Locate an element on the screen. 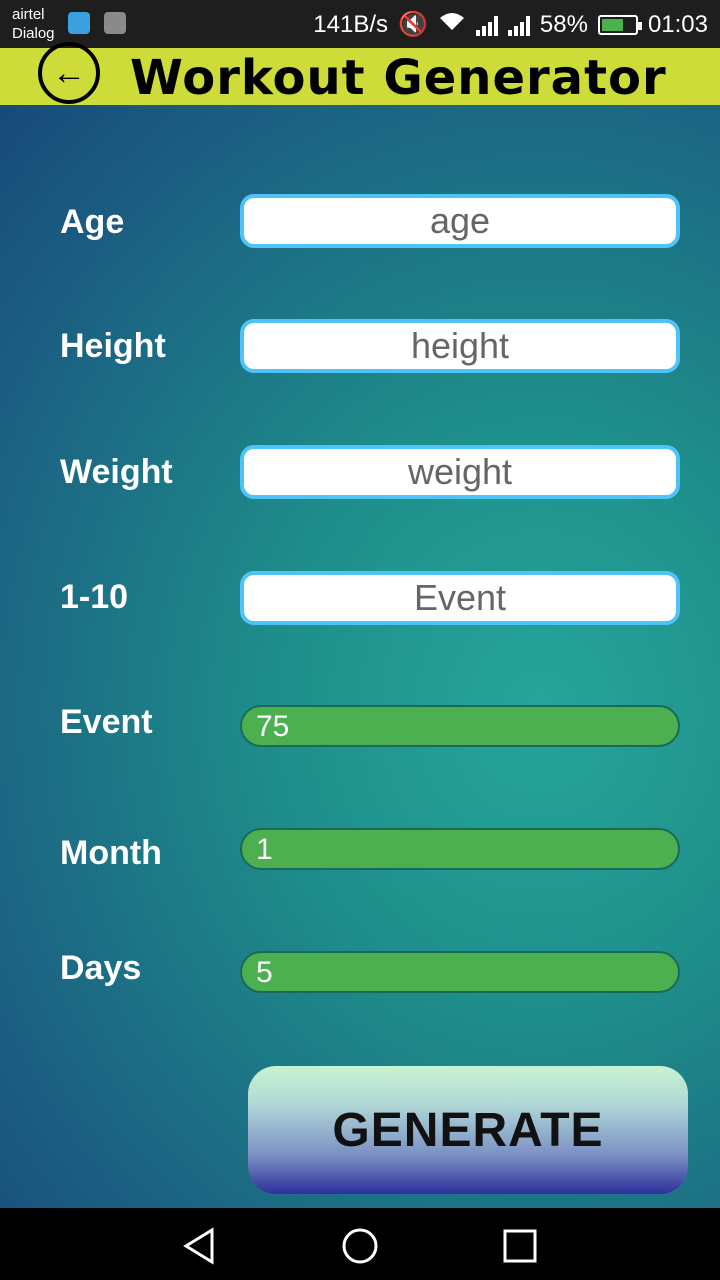  generate-button: GENERATE is located at coordinates (468, 1130).